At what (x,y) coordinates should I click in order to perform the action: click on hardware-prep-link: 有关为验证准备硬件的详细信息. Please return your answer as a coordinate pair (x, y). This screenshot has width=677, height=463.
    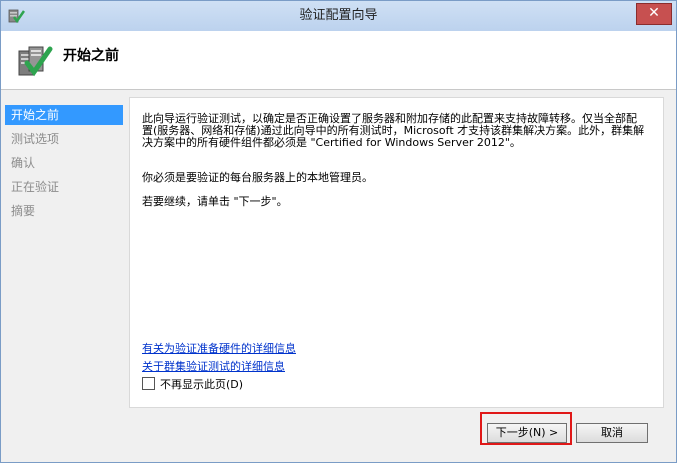
    Looking at the image, I should click on (219, 348).